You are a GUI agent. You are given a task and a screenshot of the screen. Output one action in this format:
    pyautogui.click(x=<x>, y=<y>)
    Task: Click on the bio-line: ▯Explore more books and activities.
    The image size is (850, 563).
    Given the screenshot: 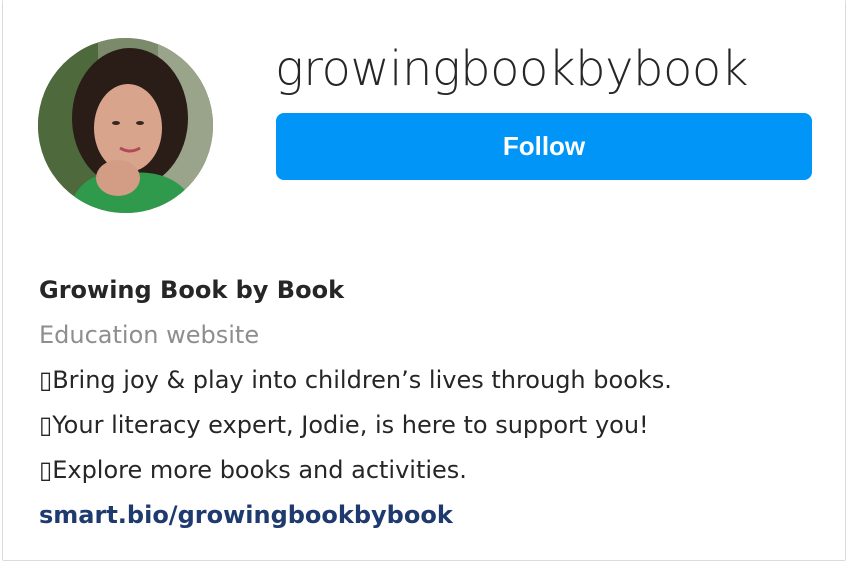 What is the action you would take?
    pyautogui.click(x=253, y=470)
    